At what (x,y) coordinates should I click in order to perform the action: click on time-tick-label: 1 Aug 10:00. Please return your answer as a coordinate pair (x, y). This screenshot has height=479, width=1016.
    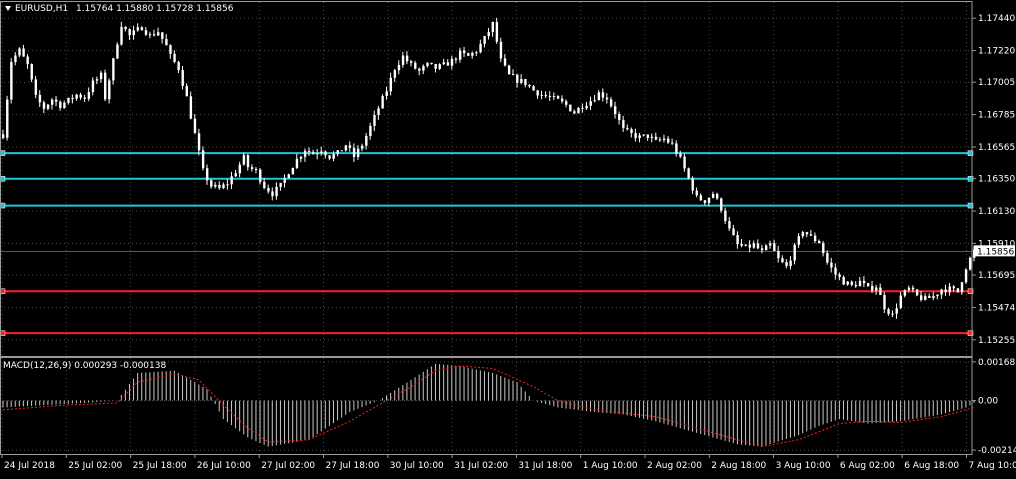
    Looking at the image, I should click on (610, 466).